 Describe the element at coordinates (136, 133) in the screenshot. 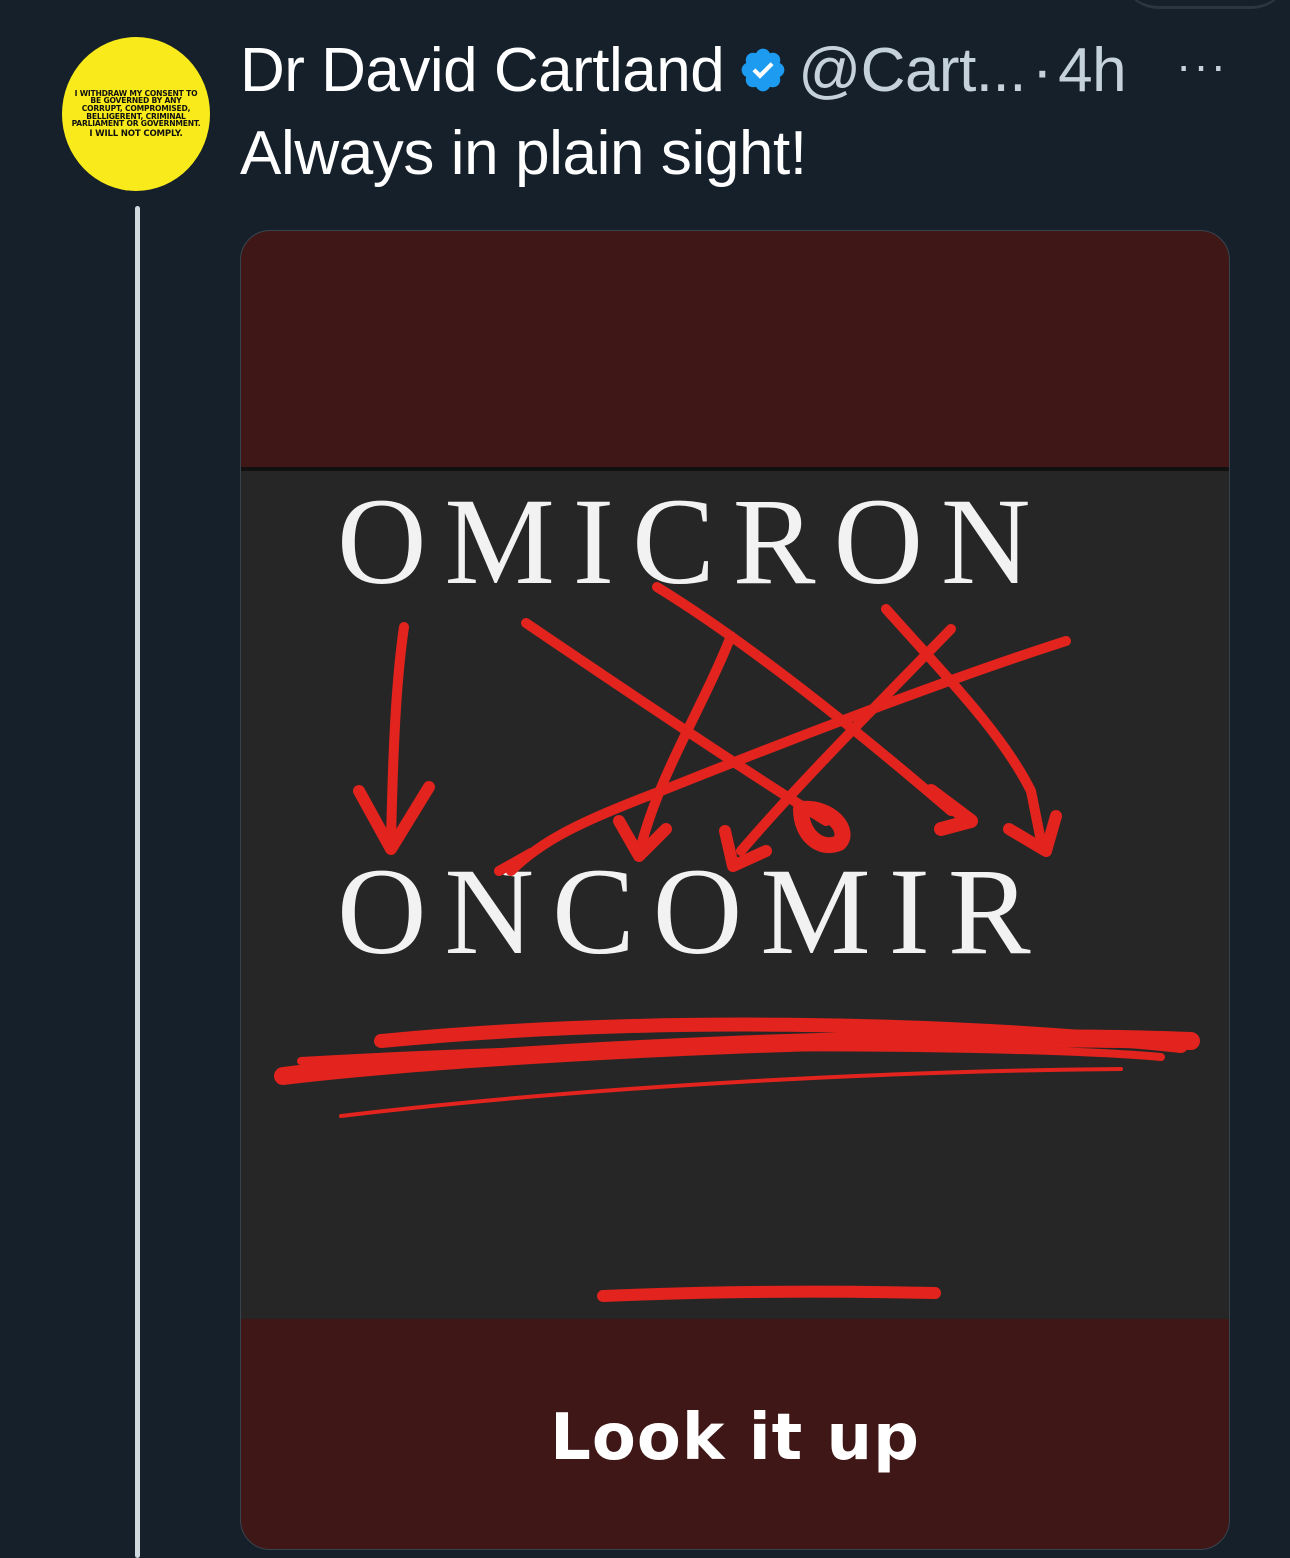

I see `avatar-text-tail: I WILL NOT COMPLY.` at that location.